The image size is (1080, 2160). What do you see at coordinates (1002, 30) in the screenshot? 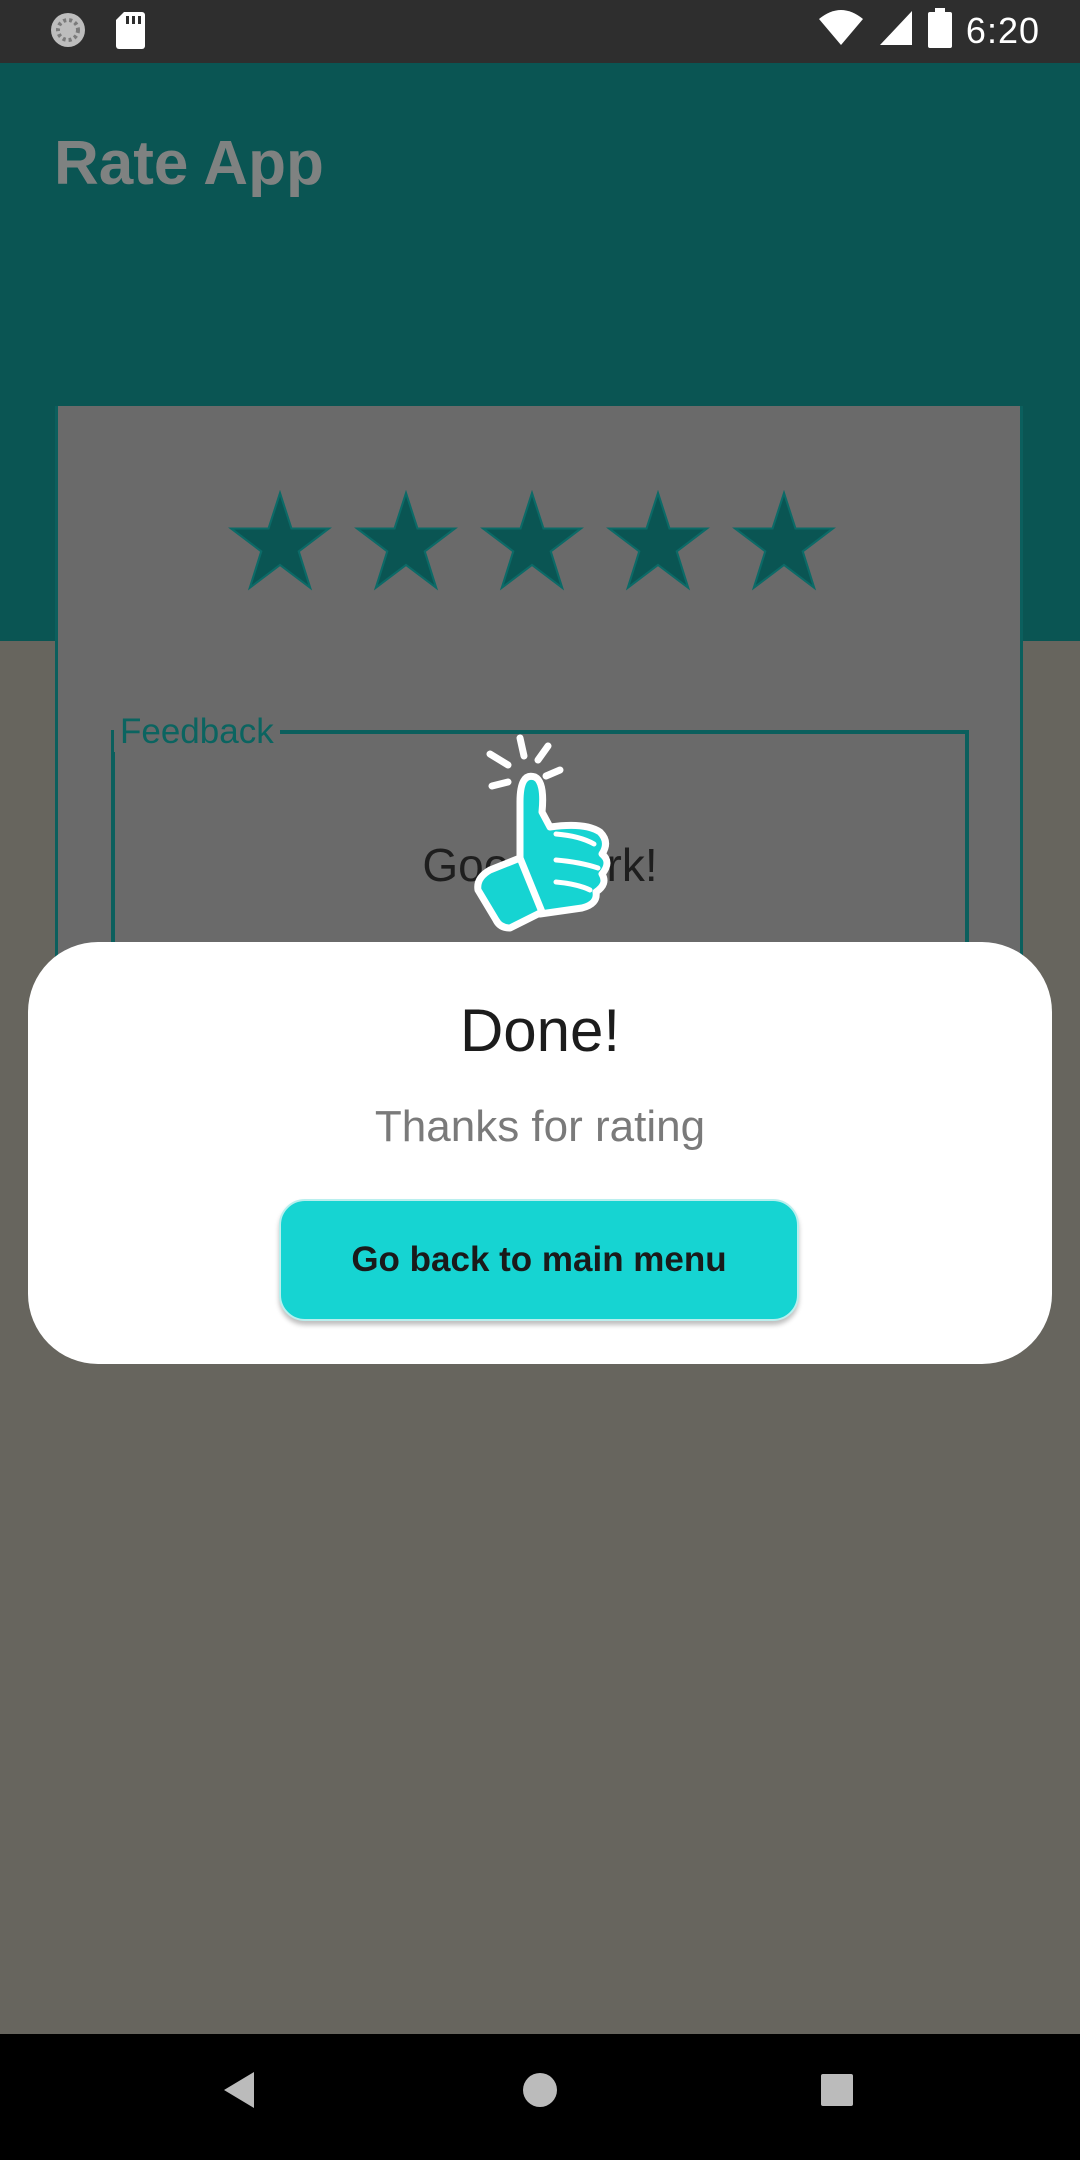
I see `clock: 6:20` at bounding box center [1002, 30].